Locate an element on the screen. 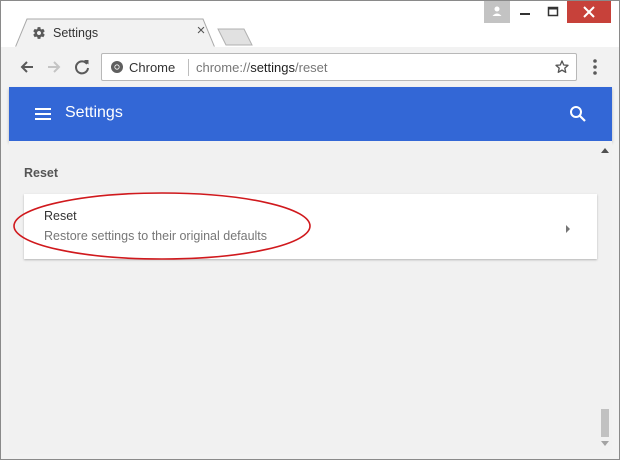 This screenshot has height=460, width=620. title-bar: Settings × is located at coordinates (310, 24).